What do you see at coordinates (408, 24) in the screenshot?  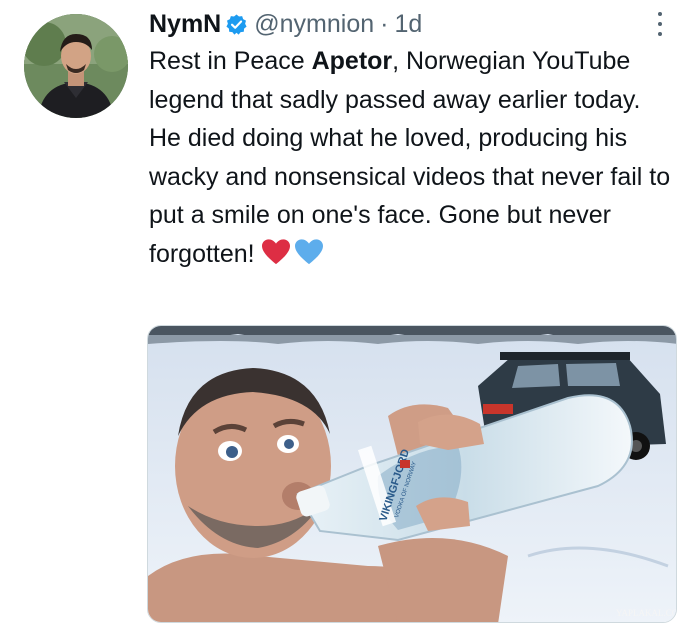 I see `timestamp: 1d` at bounding box center [408, 24].